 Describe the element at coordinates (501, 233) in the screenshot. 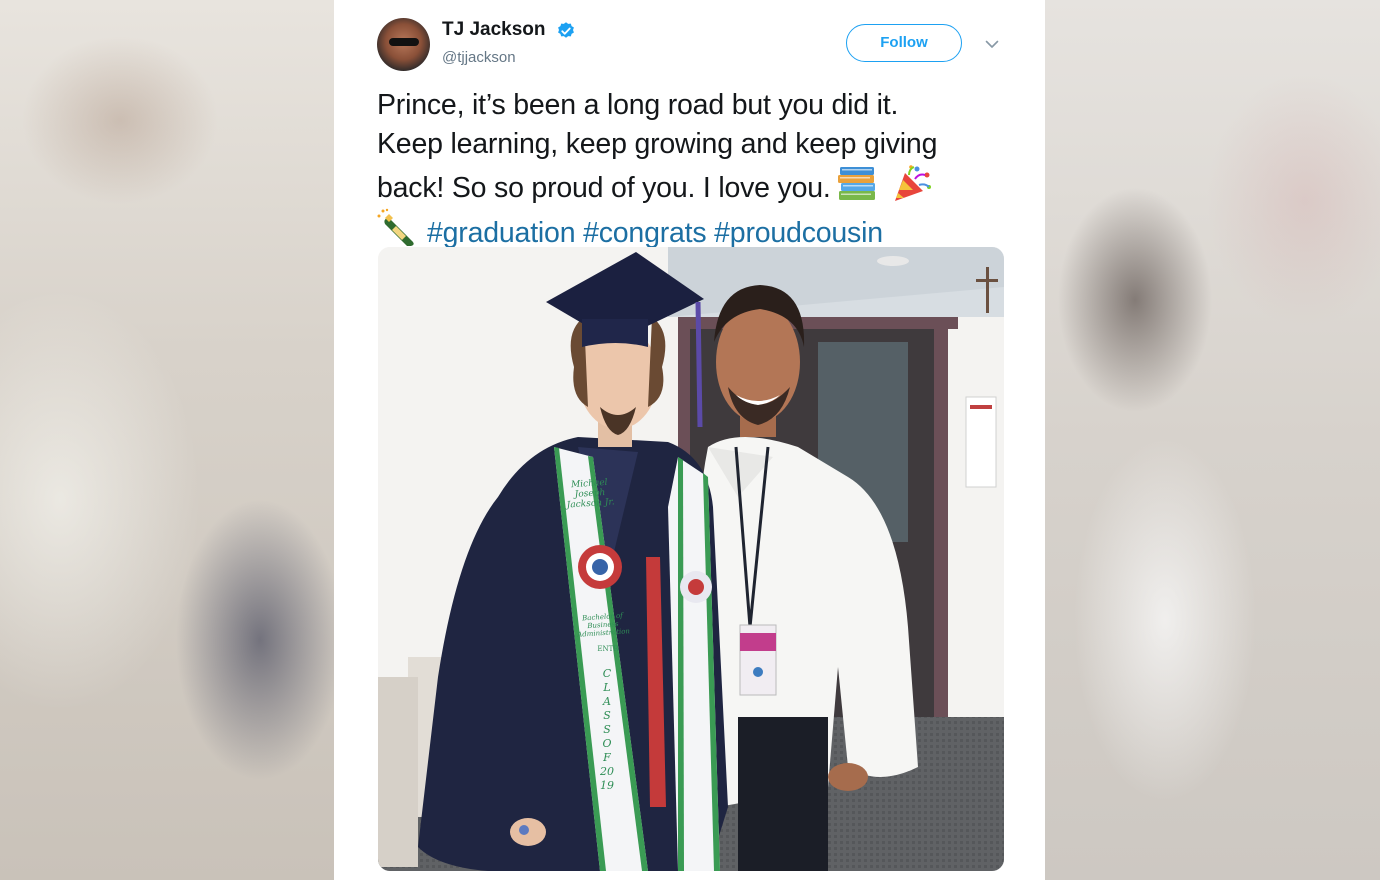

I see `hashtag-graduation: #graduation` at that location.